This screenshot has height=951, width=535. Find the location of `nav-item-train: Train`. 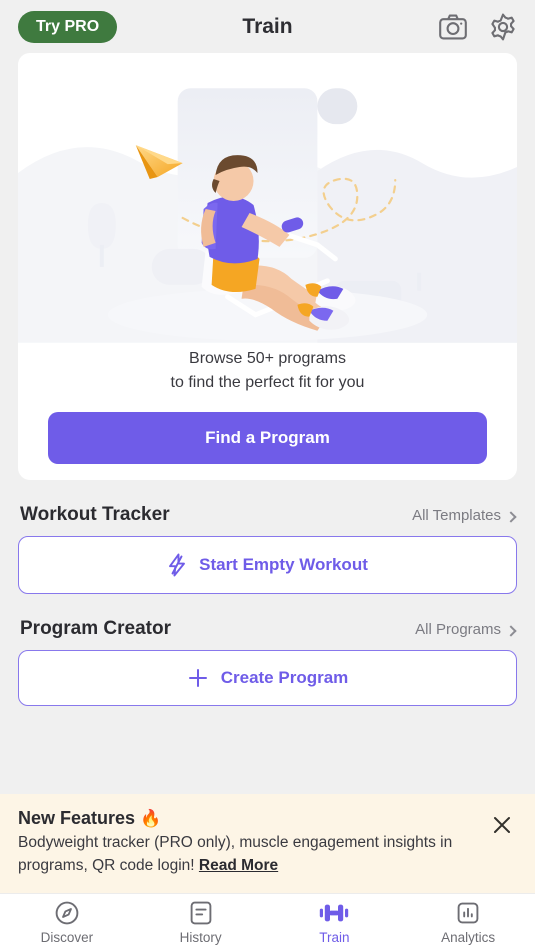

nav-item-train: Train is located at coordinates (335, 922).